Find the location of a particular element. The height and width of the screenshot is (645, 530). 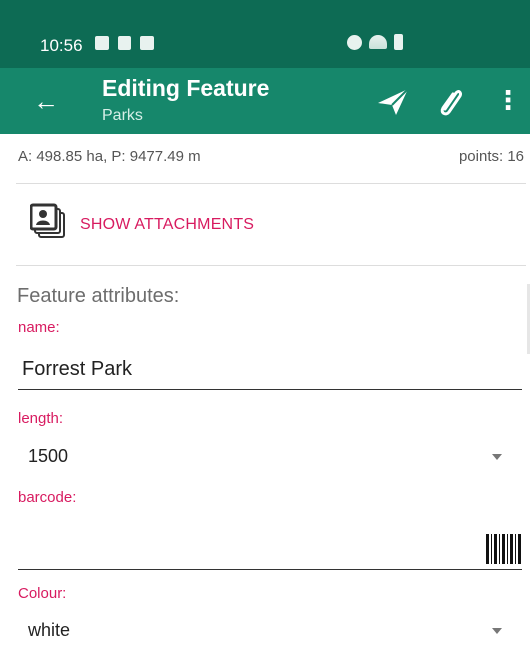

attach-button is located at coordinates (451, 101).